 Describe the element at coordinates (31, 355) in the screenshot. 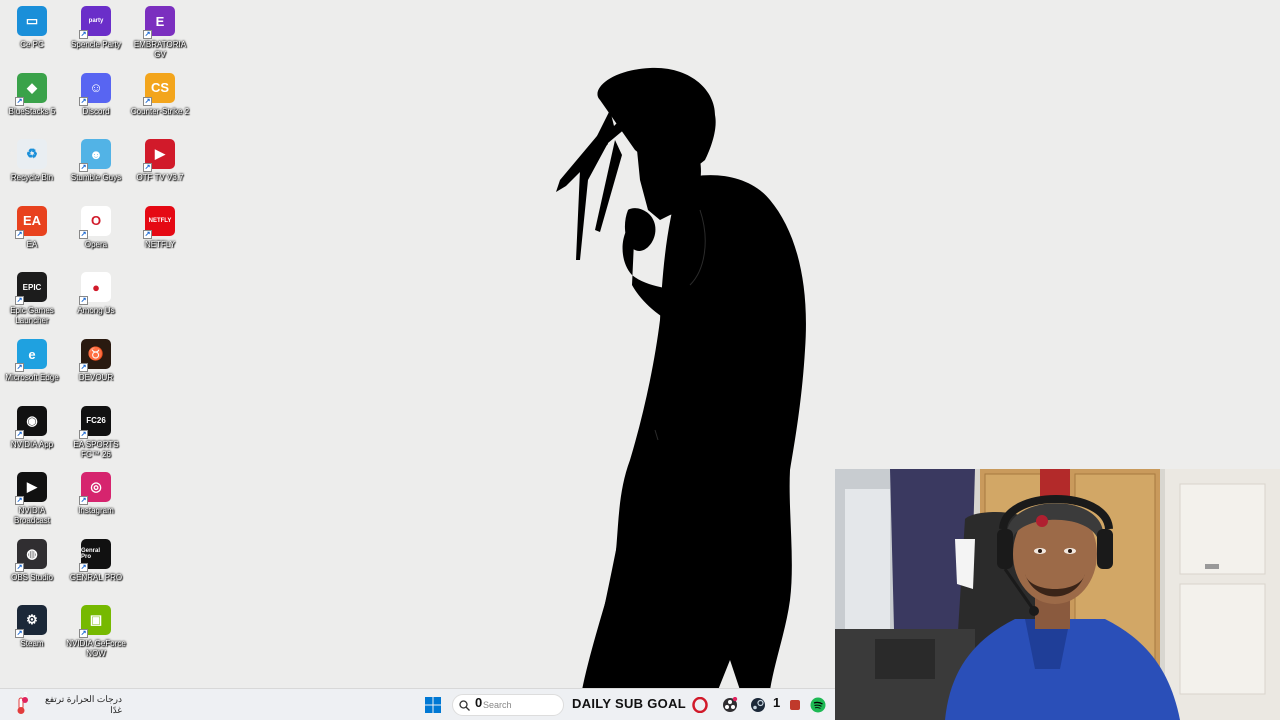

I see `edge-icon: e ↗` at that location.